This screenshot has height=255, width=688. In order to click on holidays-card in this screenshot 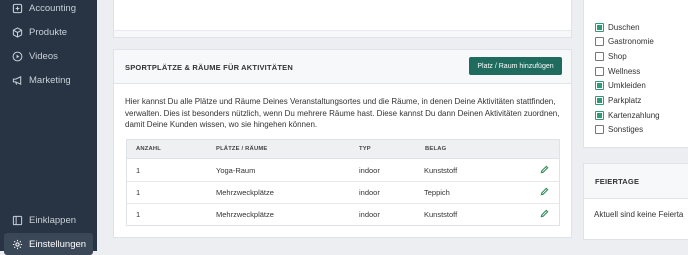, I will do `click(635, 201)`.